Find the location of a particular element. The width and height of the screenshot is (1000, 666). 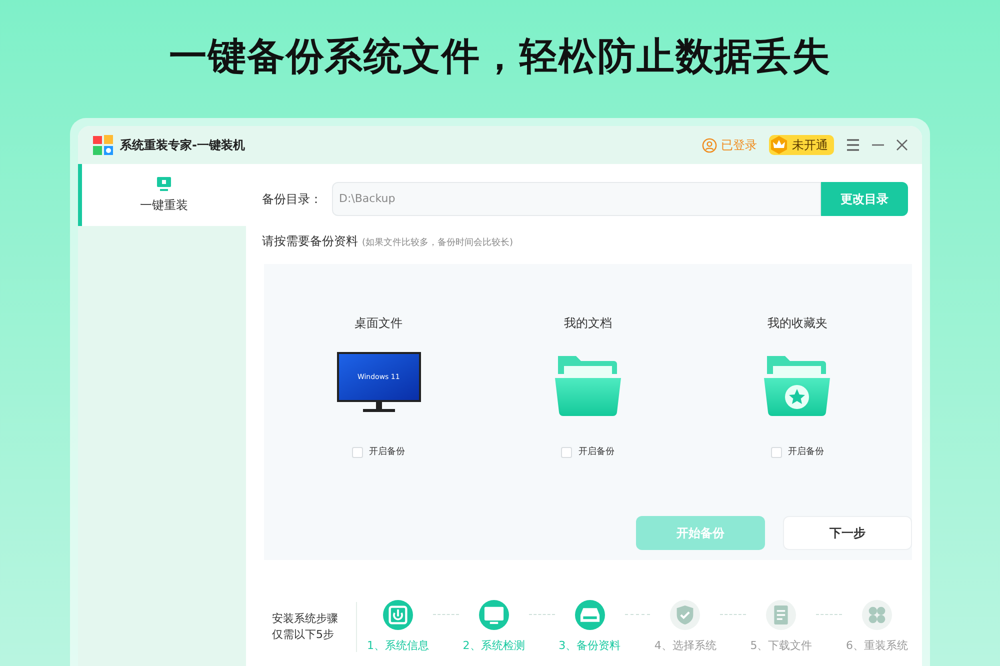

item-title: 桌面文件 is located at coordinates (378, 323).